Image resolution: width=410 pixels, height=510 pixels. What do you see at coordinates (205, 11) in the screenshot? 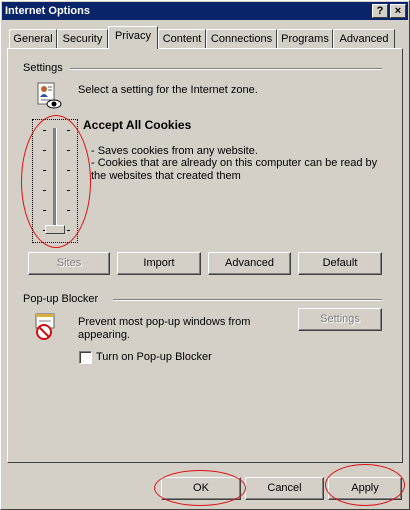
I see `title-bar: Internet Options ? ×` at bounding box center [205, 11].